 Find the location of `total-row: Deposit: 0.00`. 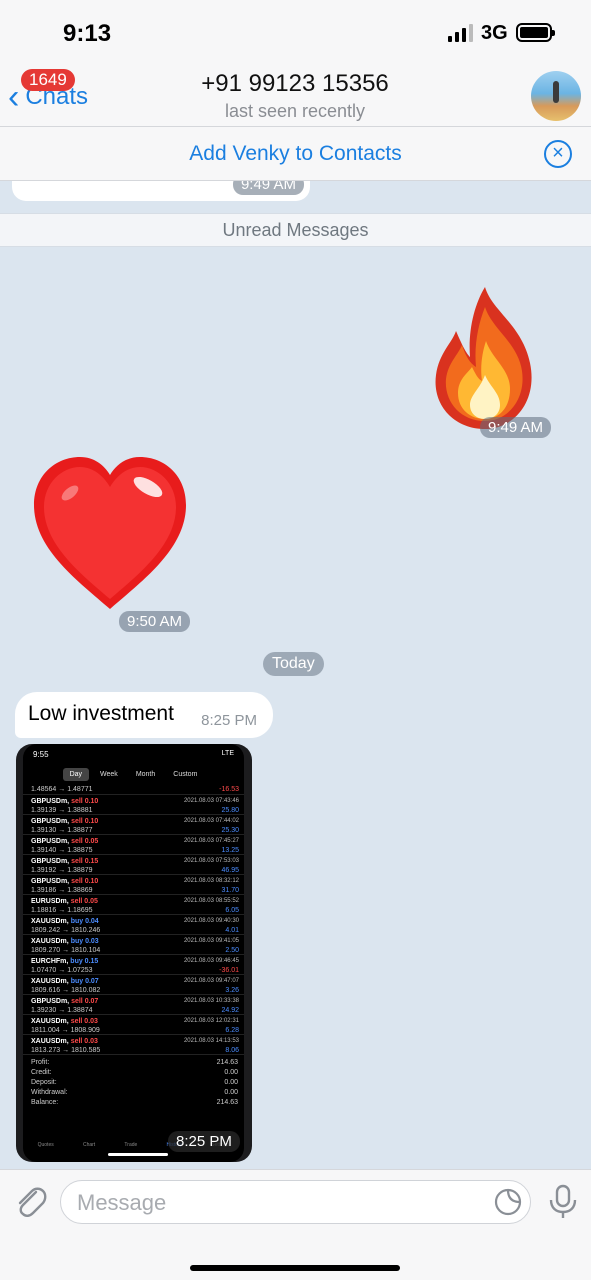

total-row: Deposit: 0.00 is located at coordinates (134, 1083).